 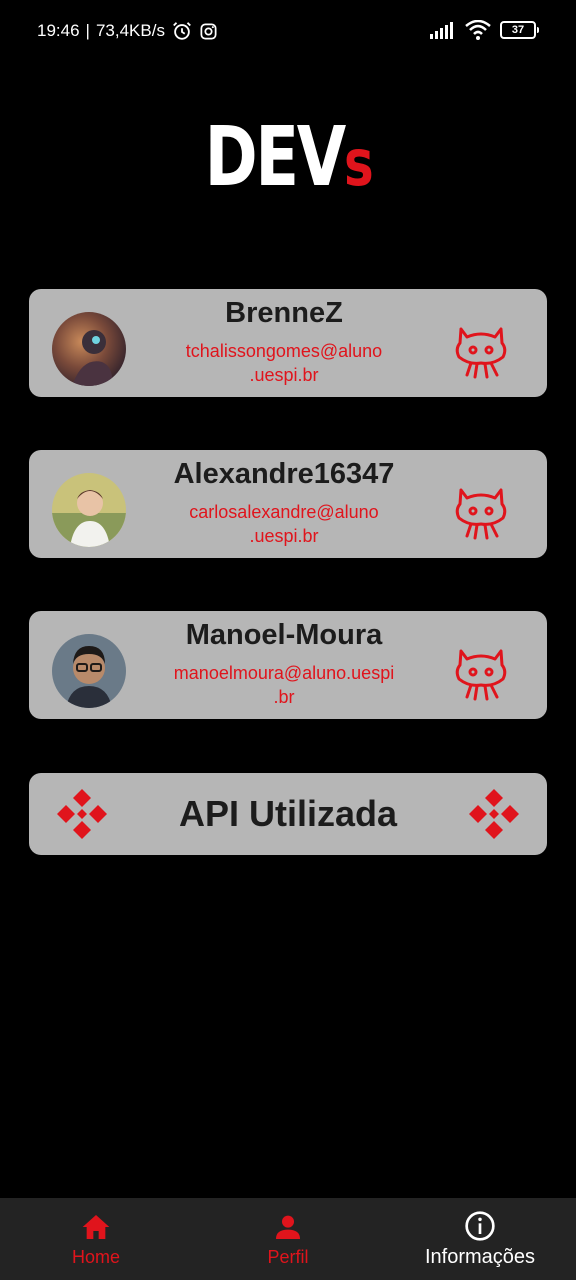 I want to click on dev-name: Alexandre16347, so click(x=284, y=474).